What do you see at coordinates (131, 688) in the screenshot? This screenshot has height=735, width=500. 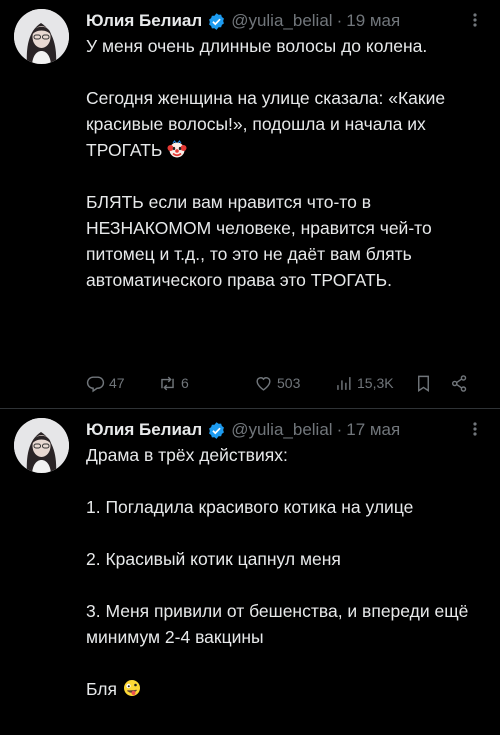 I see `zany-face-icon` at bounding box center [131, 688].